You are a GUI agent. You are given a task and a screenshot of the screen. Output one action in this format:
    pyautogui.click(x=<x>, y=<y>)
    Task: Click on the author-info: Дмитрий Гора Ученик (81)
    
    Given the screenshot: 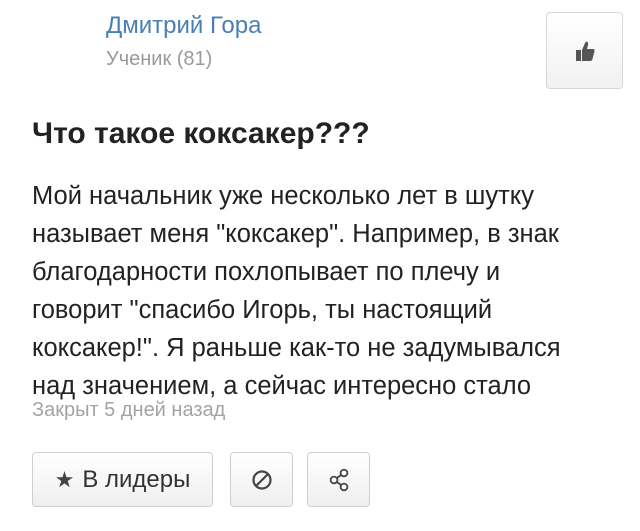 What is the action you would take?
    pyautogui.click(x=183, y=41)
    